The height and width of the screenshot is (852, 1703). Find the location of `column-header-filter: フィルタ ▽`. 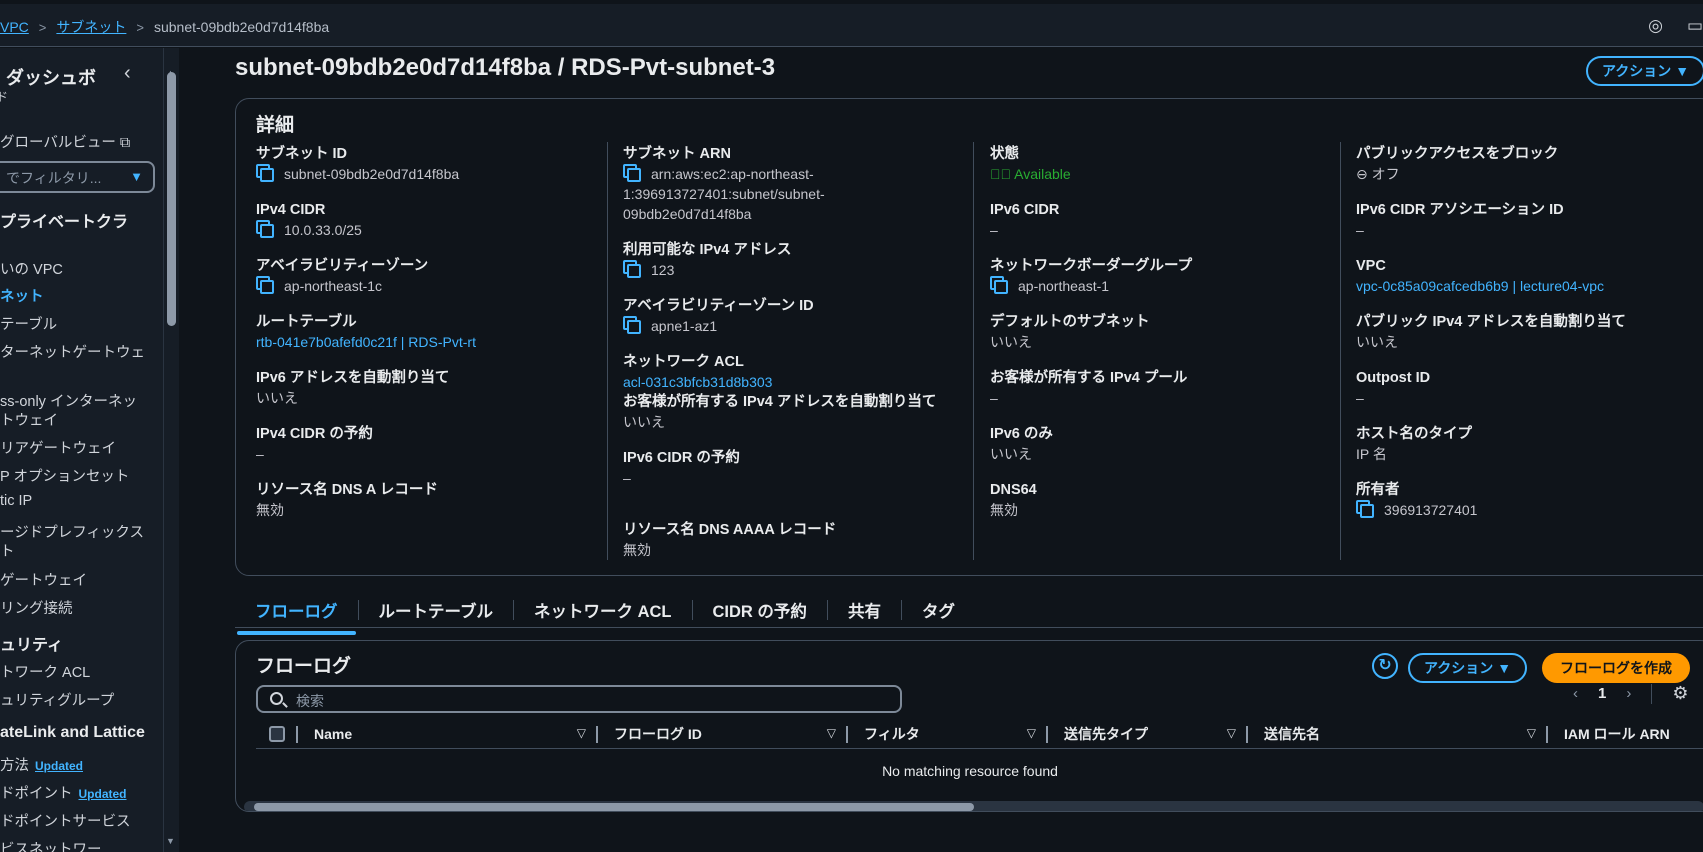

column-header-filter: フィルタ ▽ is located at coordinates (948, 734).